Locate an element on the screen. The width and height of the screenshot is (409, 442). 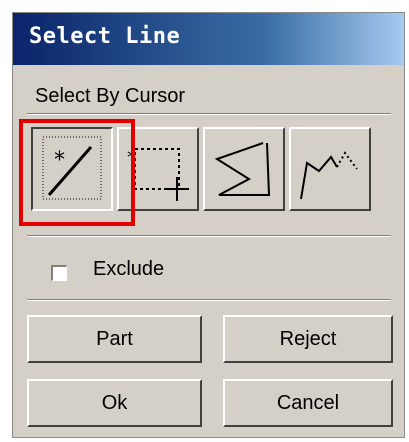
title-bar: Select Line is located at coordinates (208, 39).